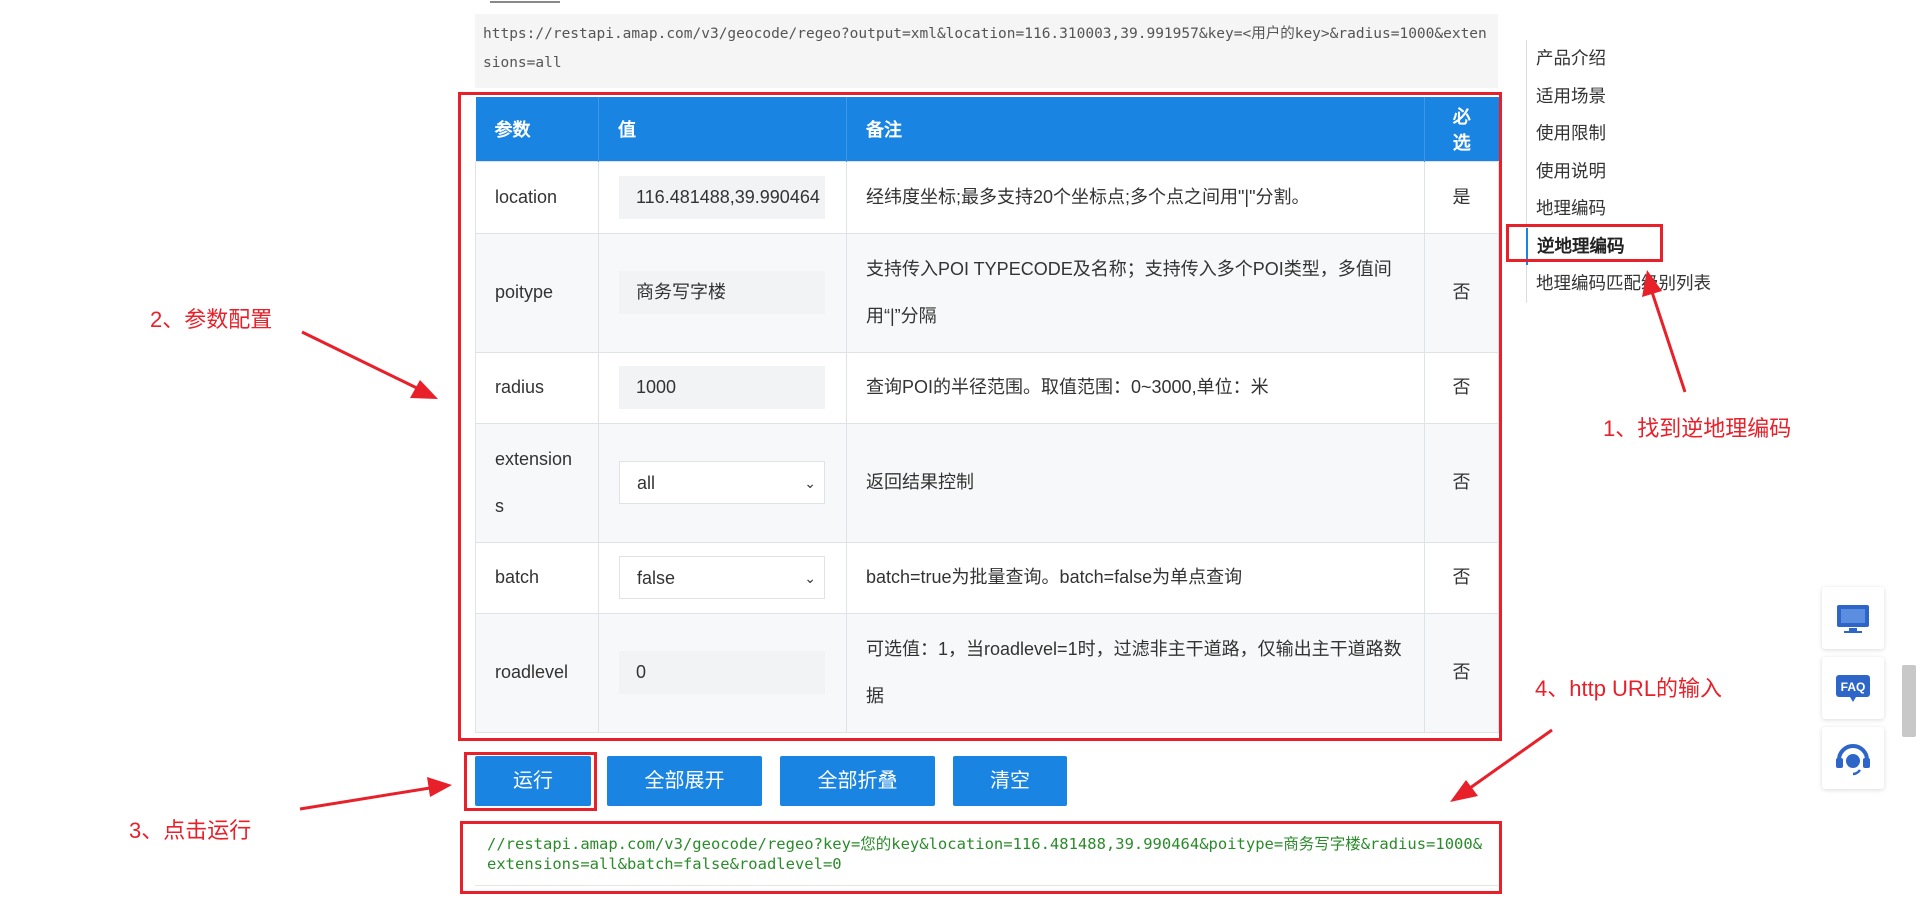  What do you see at coordinates (1501, 765) in the screenshot?
I see `arrow-step4` at bounding box center [1501, 765].